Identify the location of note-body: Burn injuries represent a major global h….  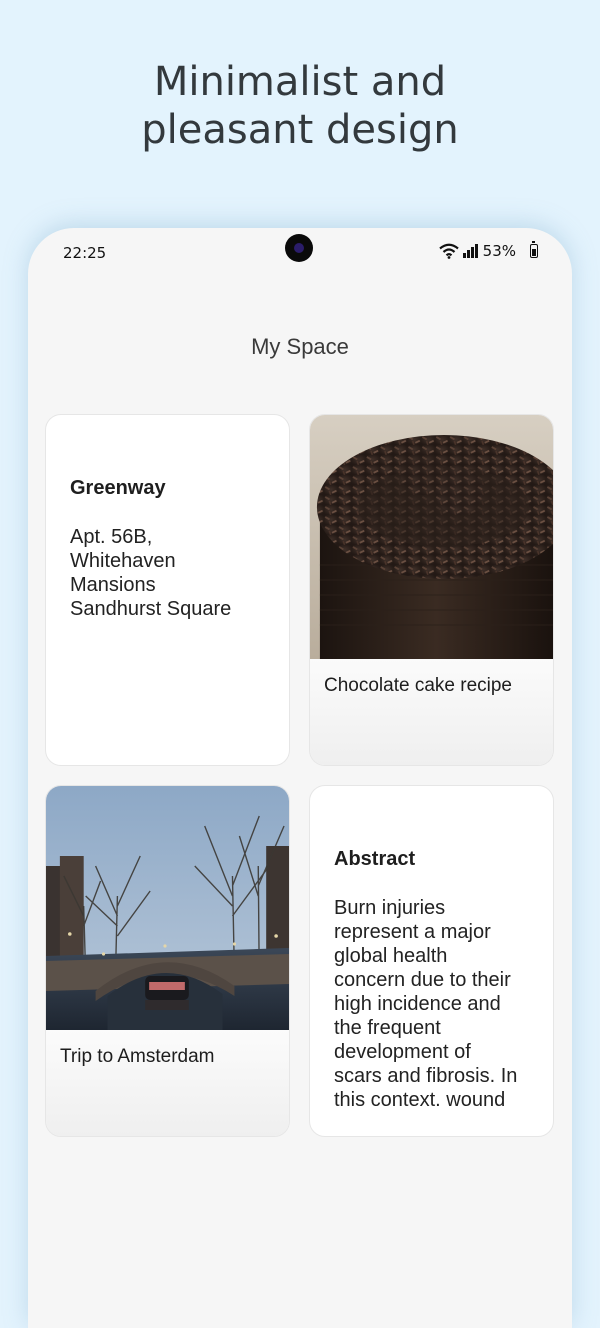
(426, 1004).